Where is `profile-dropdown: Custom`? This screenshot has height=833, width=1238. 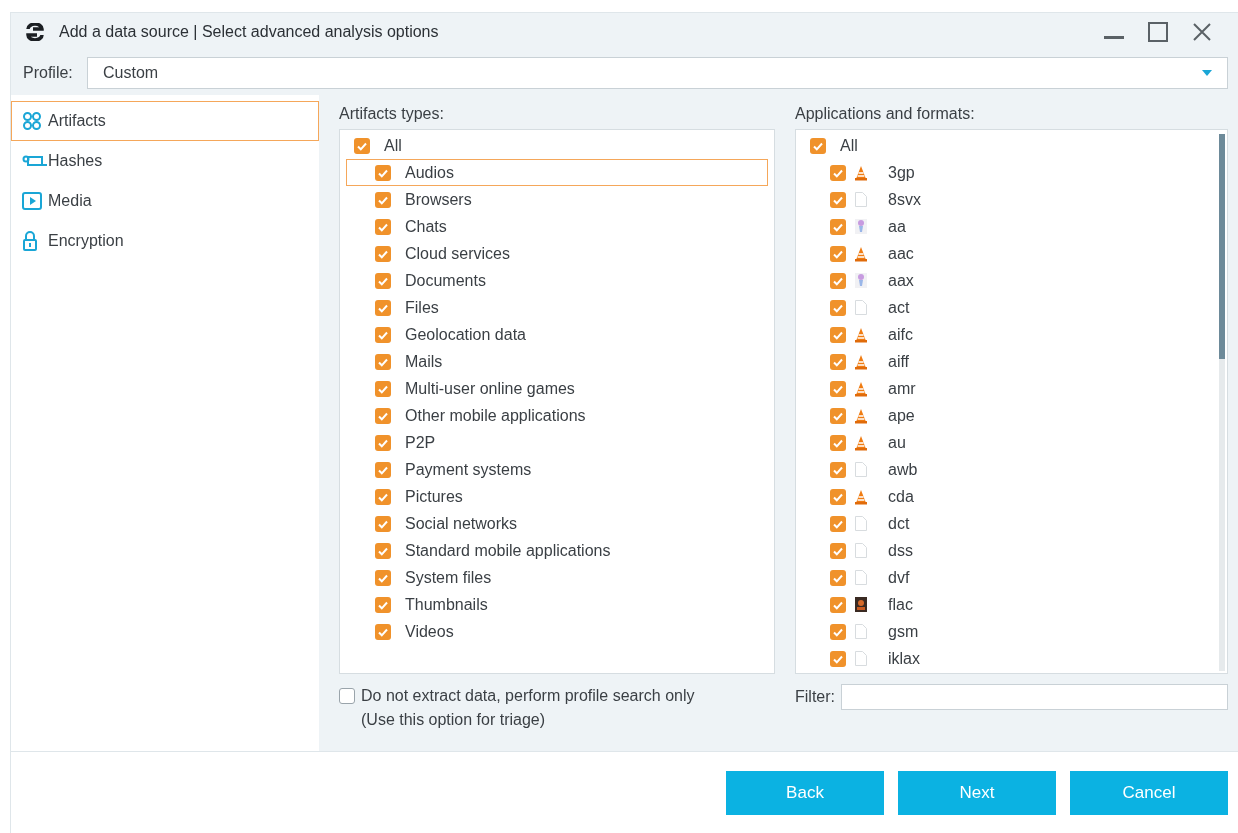 profile-dropdown: Custom is located at coordinates (657, 73).